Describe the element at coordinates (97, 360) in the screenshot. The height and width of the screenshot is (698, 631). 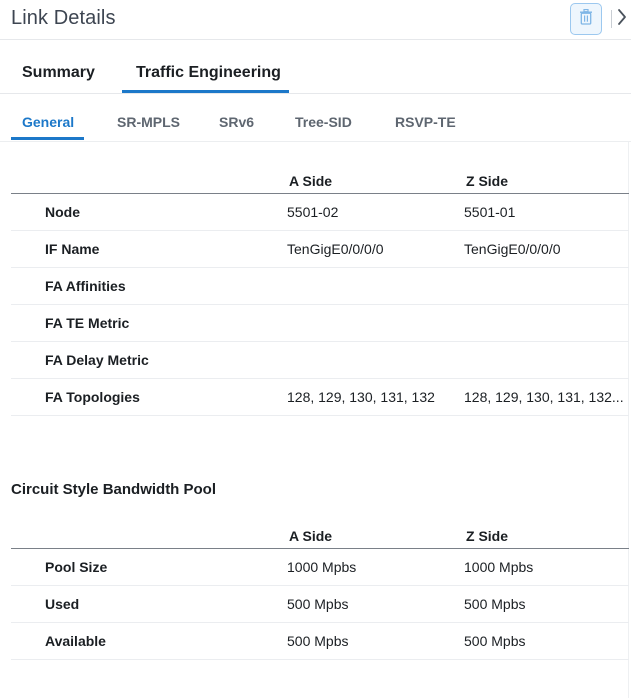
I see `row-label: FA Delay Metric` at that location.